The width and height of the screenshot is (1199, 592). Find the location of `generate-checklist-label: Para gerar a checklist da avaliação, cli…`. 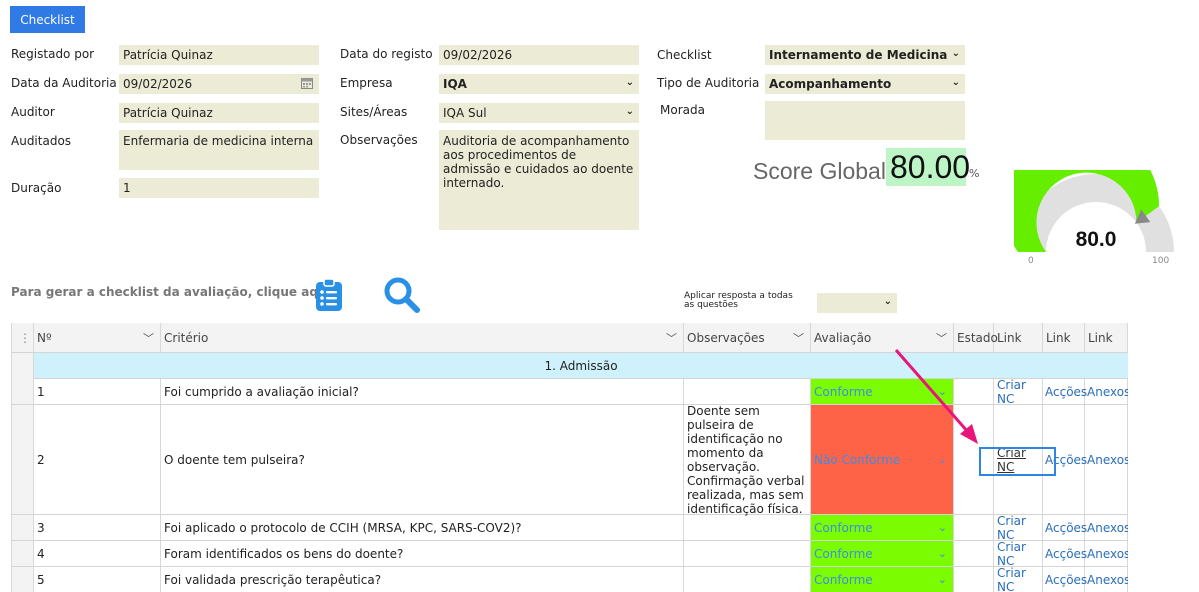

generate-checklist-label: Para gerar a checklist da avaliação, cli… is located at coordinates (173, 292).